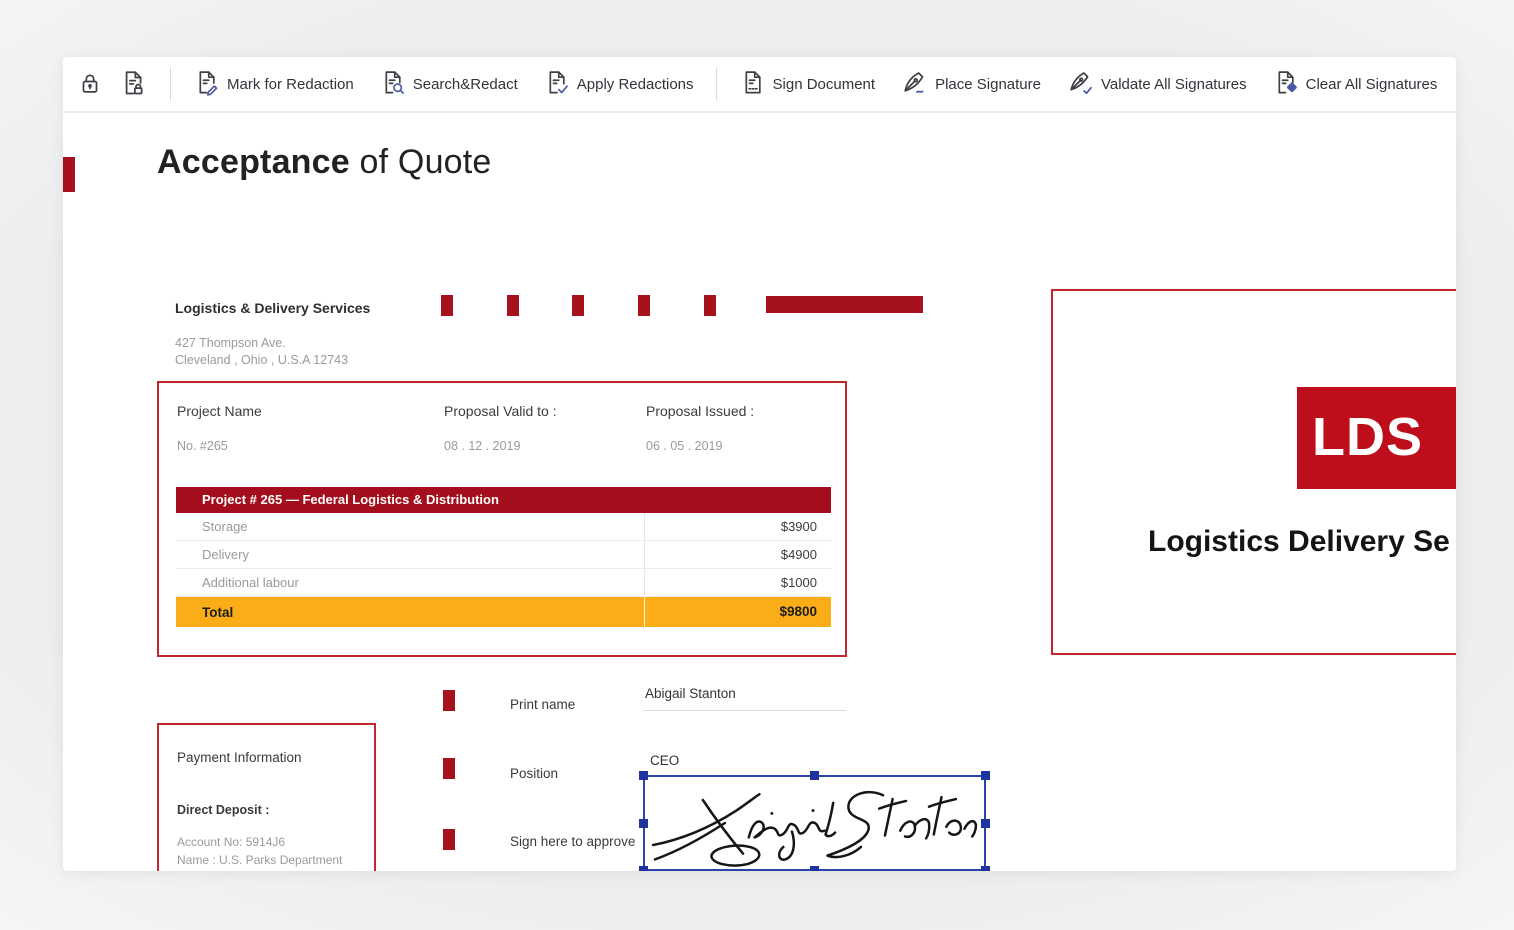 The width and height of the screenshot is (1514, 930). Describe the element at coordinates (1376, 438) in the screenshot. I see `brand-logo: LDS` at that location.